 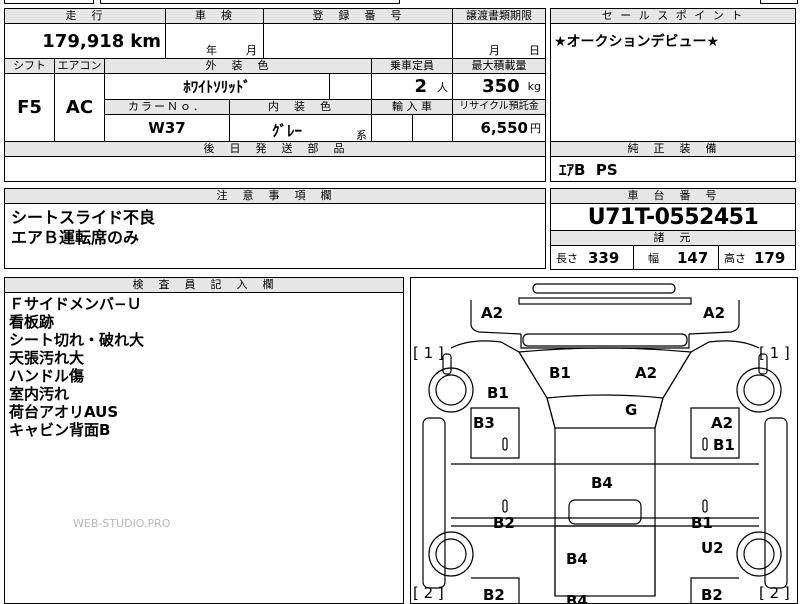 What do you see at coordinates (673, 169) in the screenshot?
I see `genuine-equipment-cell: ｴｱB PS` at bounding box center [673, 169].